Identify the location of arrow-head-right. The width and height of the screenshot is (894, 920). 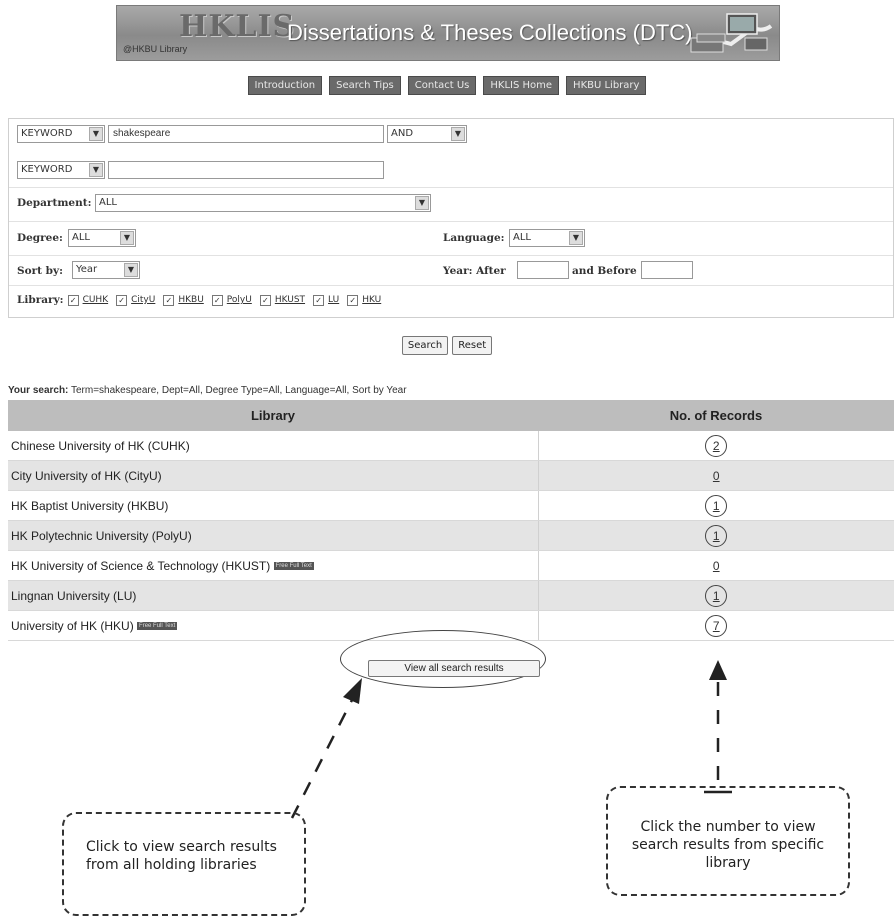
(718, 670).